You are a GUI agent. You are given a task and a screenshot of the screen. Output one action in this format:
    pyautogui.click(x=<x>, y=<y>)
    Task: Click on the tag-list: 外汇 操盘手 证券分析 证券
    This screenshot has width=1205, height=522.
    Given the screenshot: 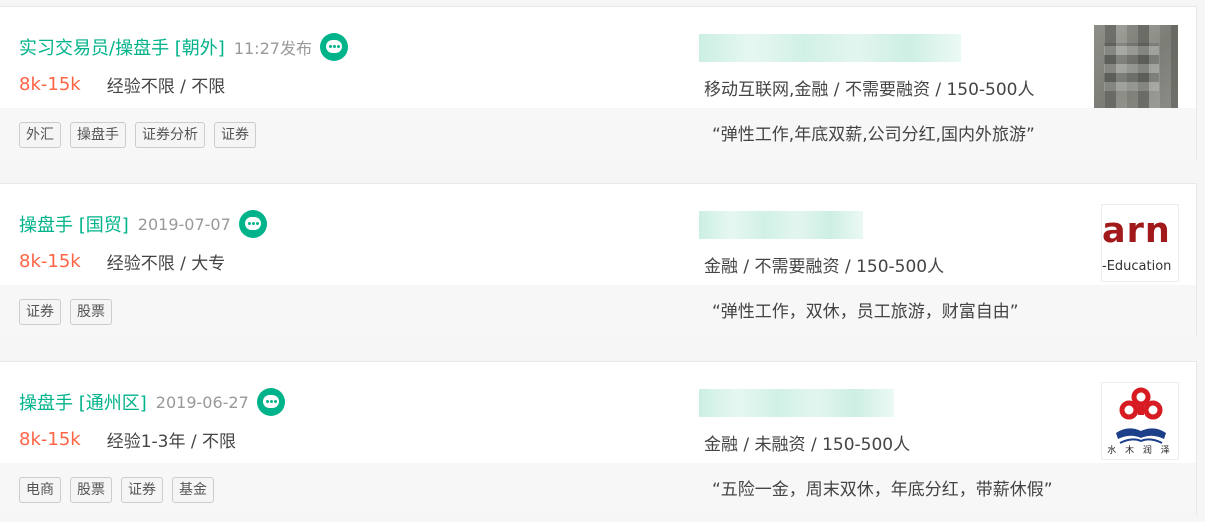 What is the action you would take?
    pyautogui.click(x=137, y=135)
    